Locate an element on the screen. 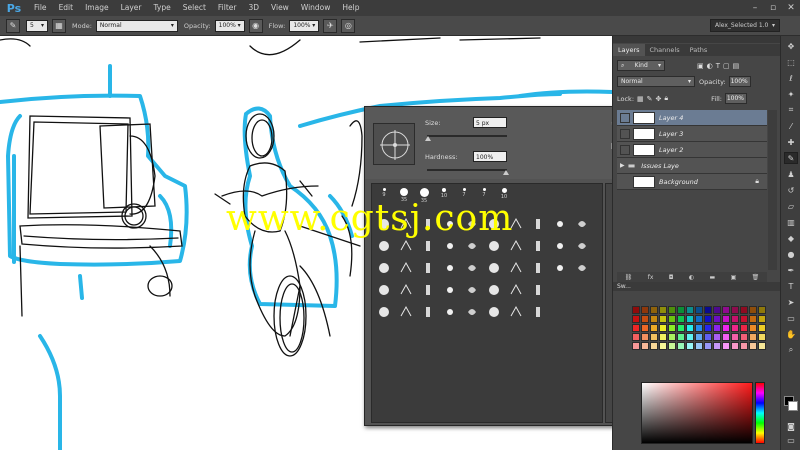  tab-paths: Paths is located at coordinates (699, 50).